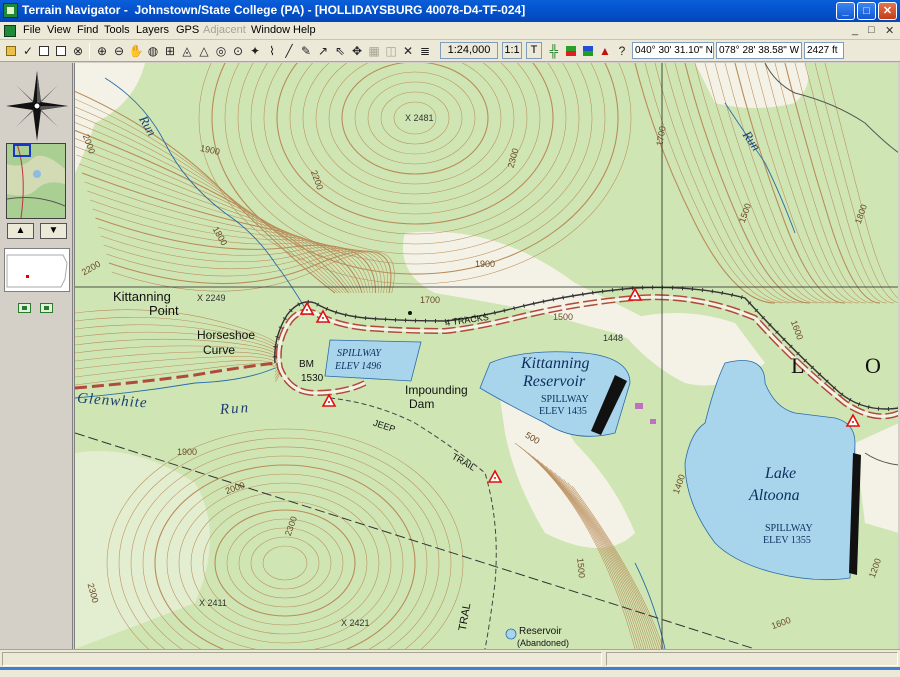  Describe the element at coordinates (419, 118) in the screenshot. I see `elevation-label: X 2481` at that location.